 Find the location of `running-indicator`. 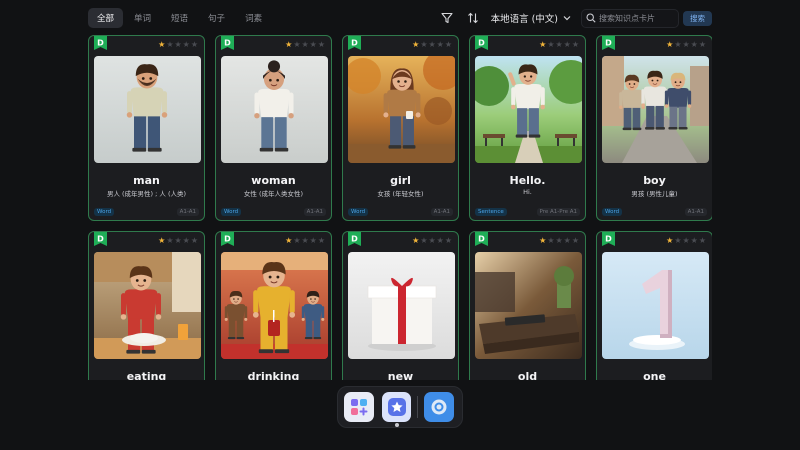

running-indicator is located at coordinates (396, 425).